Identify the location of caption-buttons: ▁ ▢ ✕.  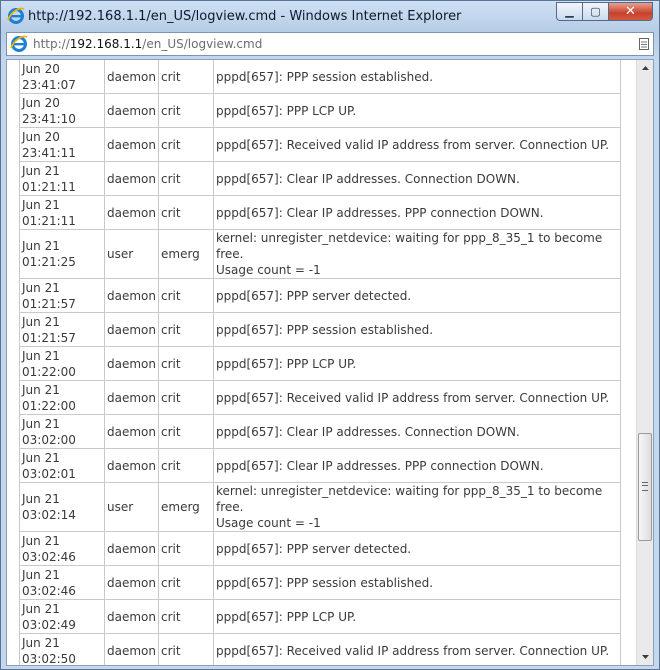
(604, 12).